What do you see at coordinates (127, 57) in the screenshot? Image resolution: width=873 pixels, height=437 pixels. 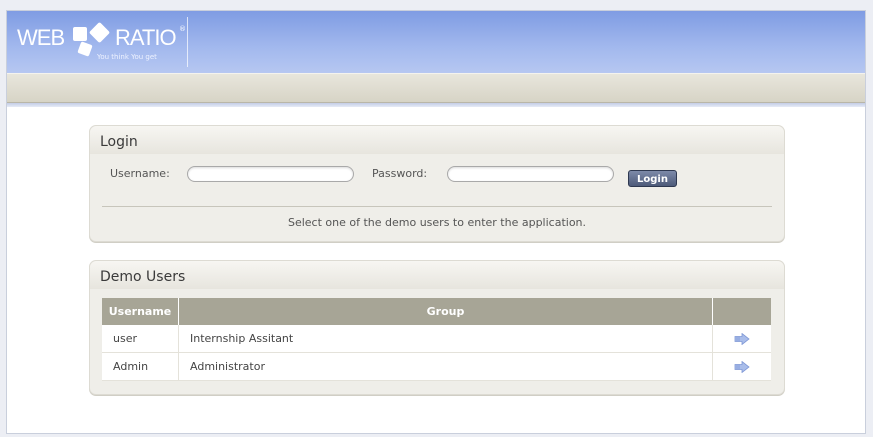 I see `logo-tagline: You think You get` at bounding box center [127, 57].